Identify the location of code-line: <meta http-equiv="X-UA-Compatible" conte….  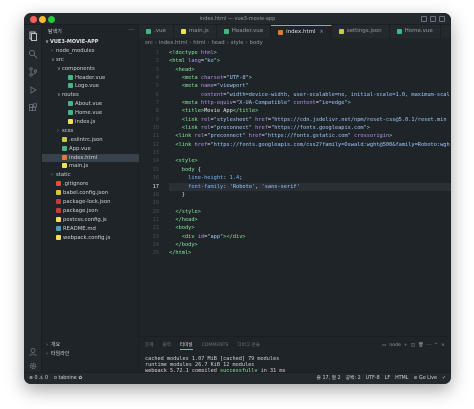
(310, 103).